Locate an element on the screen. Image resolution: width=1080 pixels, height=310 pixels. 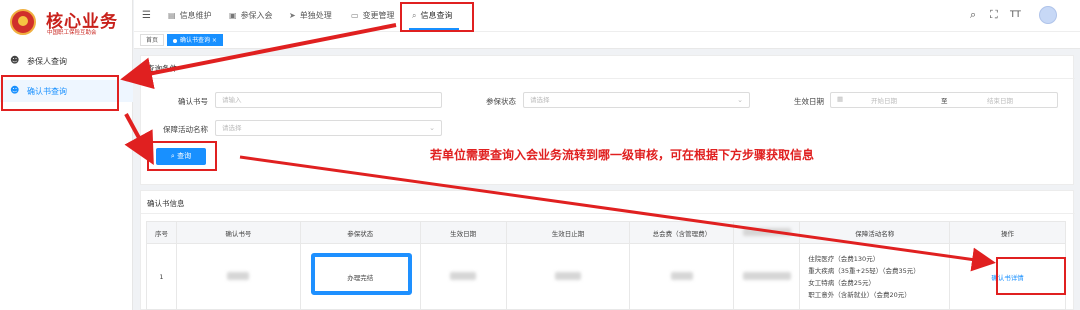
col-redacted is located at coordinates (767, 232).